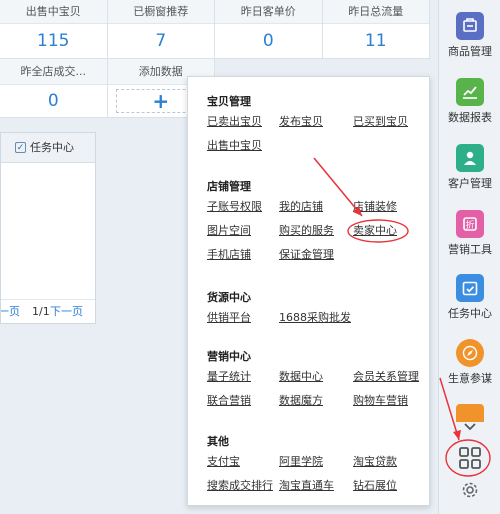 Image resolution: width=500 pixels, height=514 pixels. Describe the element at coordinates (315, 317) in the screenshot. I see `menu-link-1688: 1688采购批发` at that location.